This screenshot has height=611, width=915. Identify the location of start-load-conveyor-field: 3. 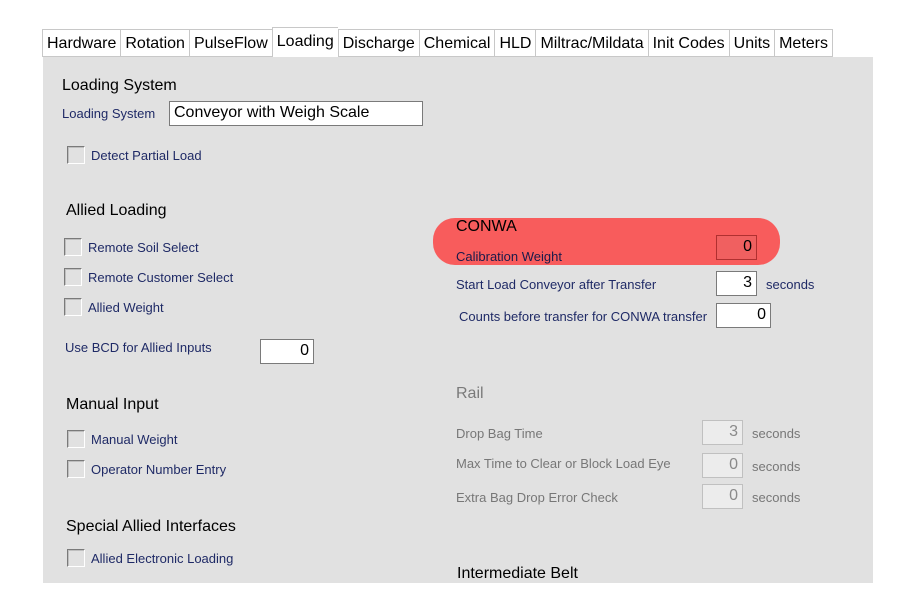
(736, 283).